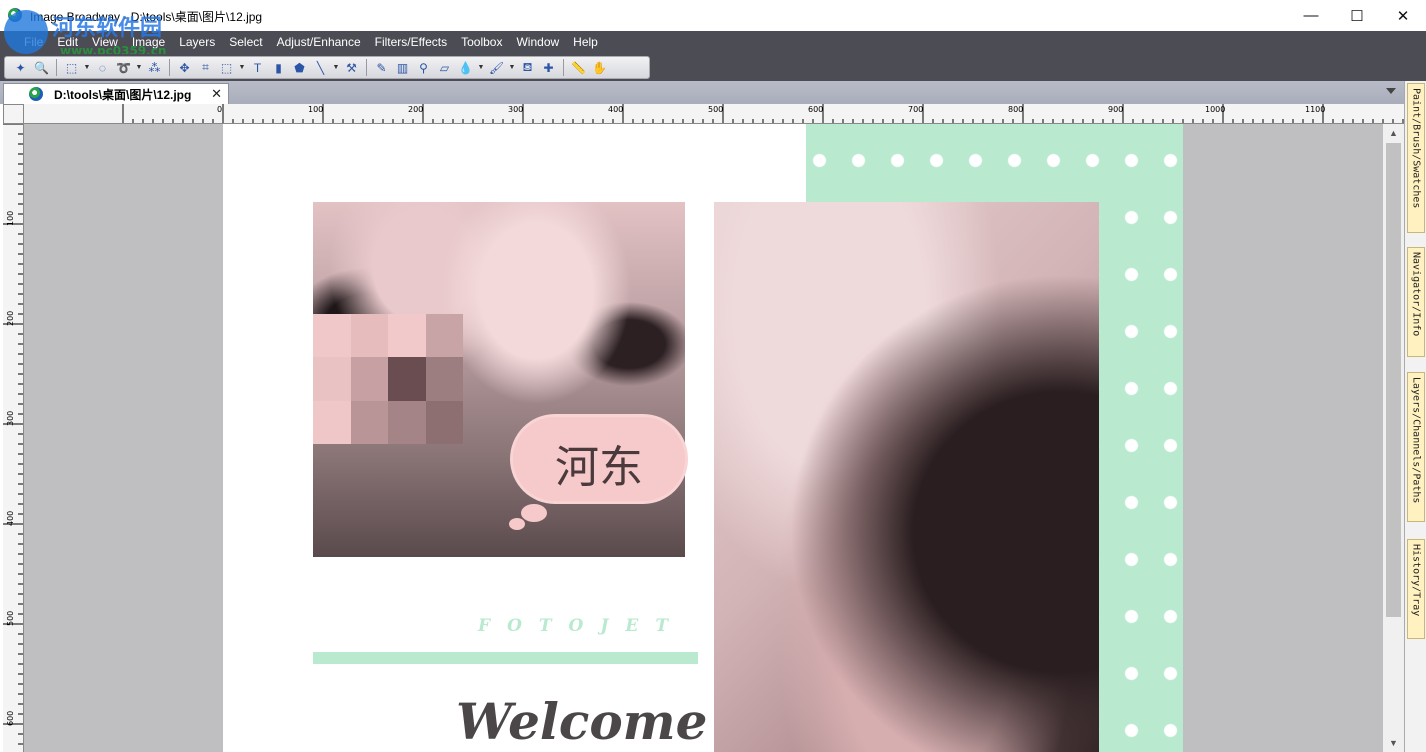 This screenshot has width=1426, height=752. What do you see at coordinates (1357, 15) in the screenshot?
I see `maximize-button: ☐` at bounding box center [1357, 15].